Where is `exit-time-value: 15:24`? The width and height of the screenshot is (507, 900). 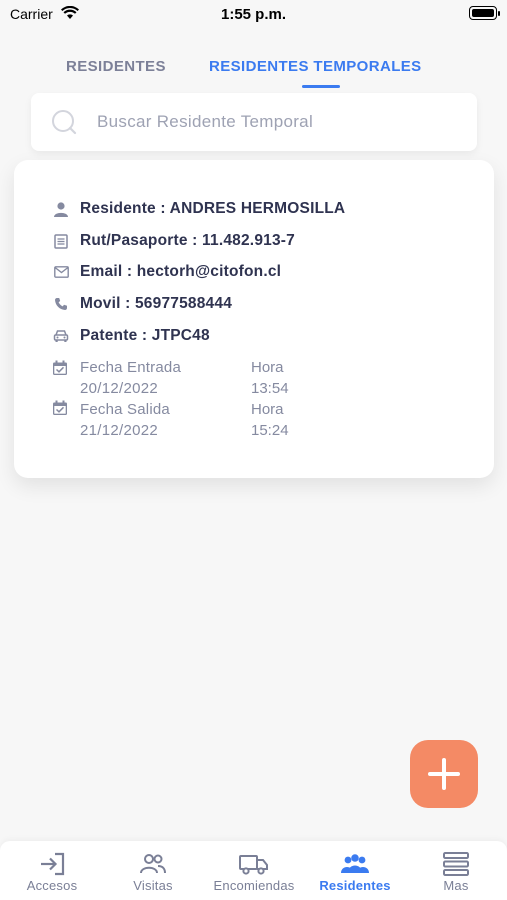
exit-time-value: 15:24 is located at coordinates (270, 430).